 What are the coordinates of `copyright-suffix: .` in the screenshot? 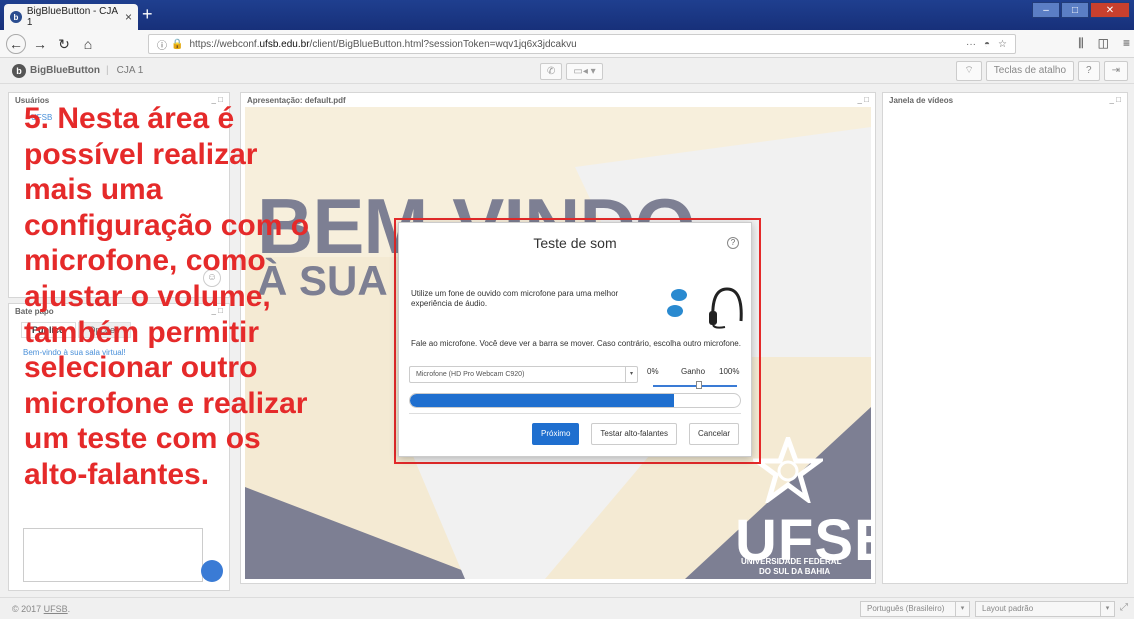 It's located at (69, 609).